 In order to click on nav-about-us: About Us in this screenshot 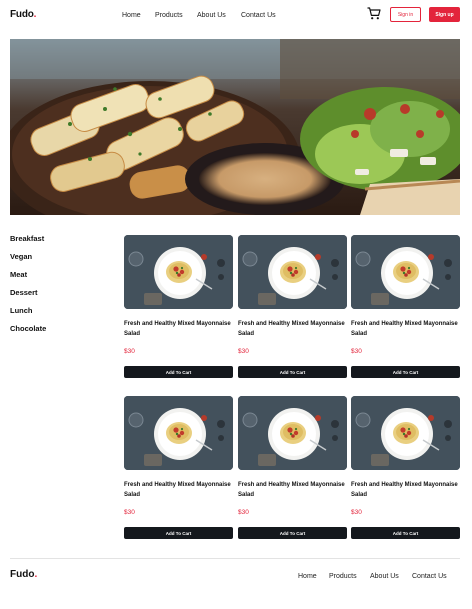, I will do `click(211, 15)`.